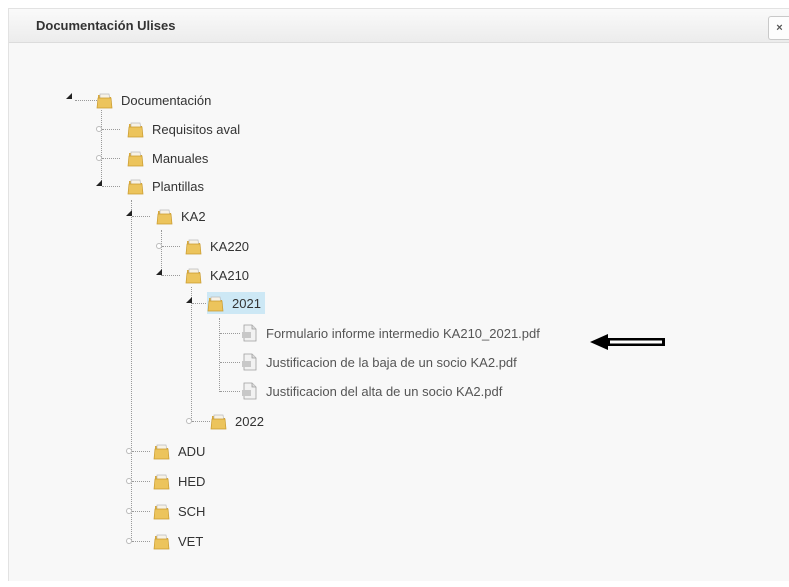  What do you see at coordinates (189, 421) in the screenshot?
I see `expand-toggle-2022` at bounding box center [189, 421].